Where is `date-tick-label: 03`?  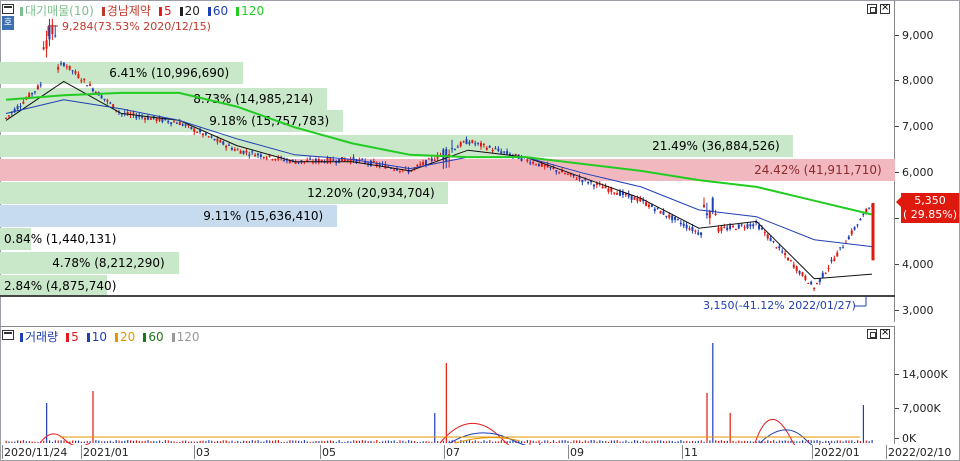 date-tick-label: 03 is located at coordinates (202, 452).